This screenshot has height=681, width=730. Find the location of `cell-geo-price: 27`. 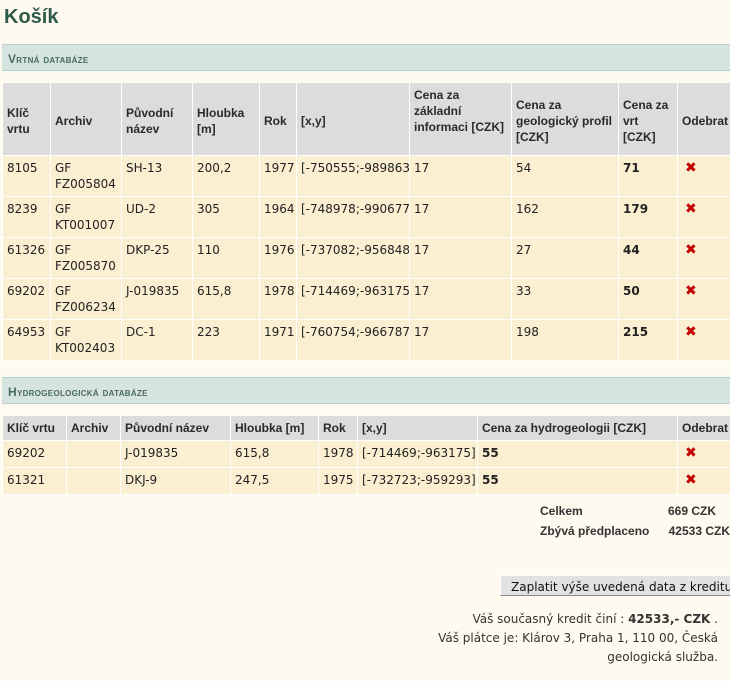

cell-geo-price: 27 is located at coordinates (565, 258).